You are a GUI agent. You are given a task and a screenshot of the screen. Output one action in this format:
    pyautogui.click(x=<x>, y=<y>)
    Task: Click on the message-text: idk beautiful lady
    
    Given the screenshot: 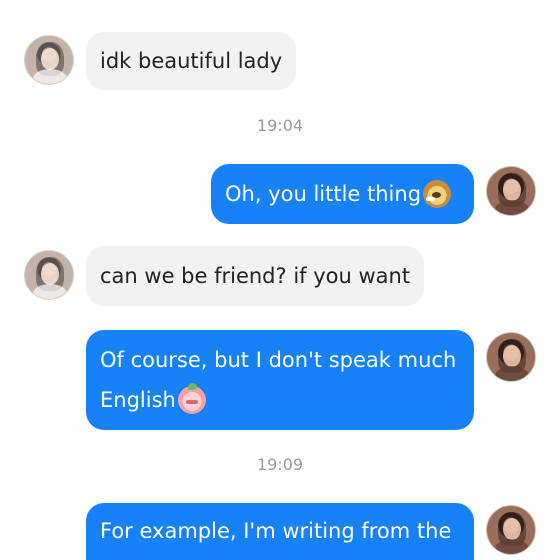 What is the action you would take?
    pyautogui.click(x=191, y=61)
    